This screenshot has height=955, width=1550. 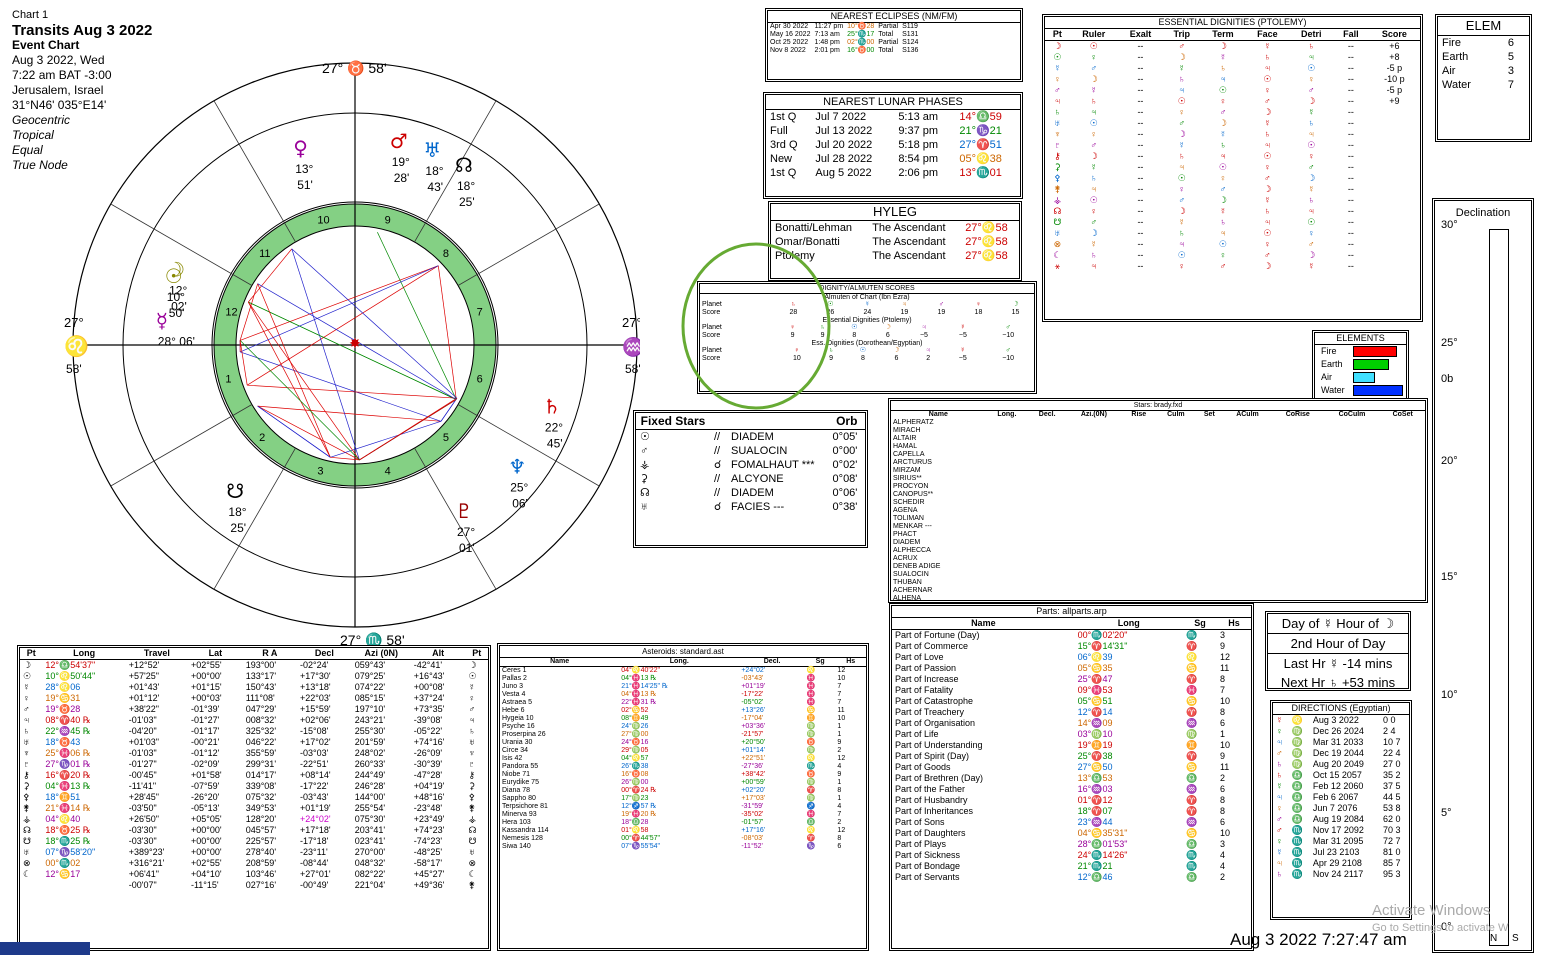 I want to click on part-row: Part of Organisation 14°♒09 ♒ 6, so click(x=1071, y=723).